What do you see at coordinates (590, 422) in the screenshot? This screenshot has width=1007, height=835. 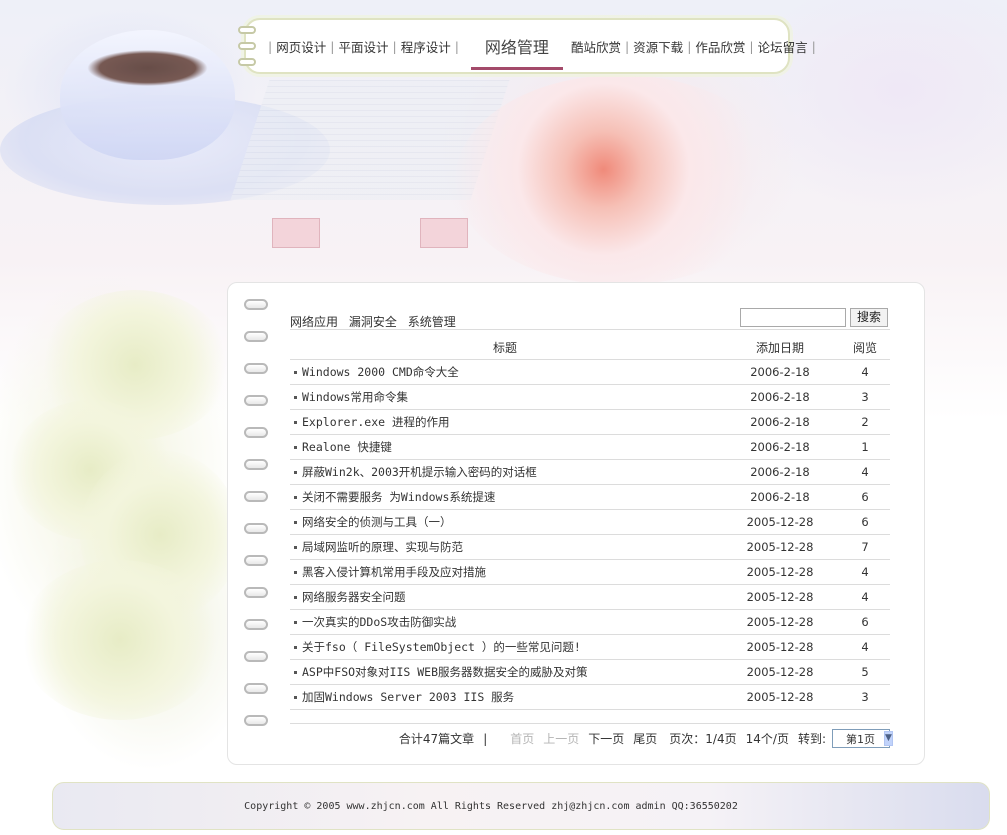 I see `table-row: Explorer.exe 进程的作用 2006-2-18 2` at bounding box center [590, 422].